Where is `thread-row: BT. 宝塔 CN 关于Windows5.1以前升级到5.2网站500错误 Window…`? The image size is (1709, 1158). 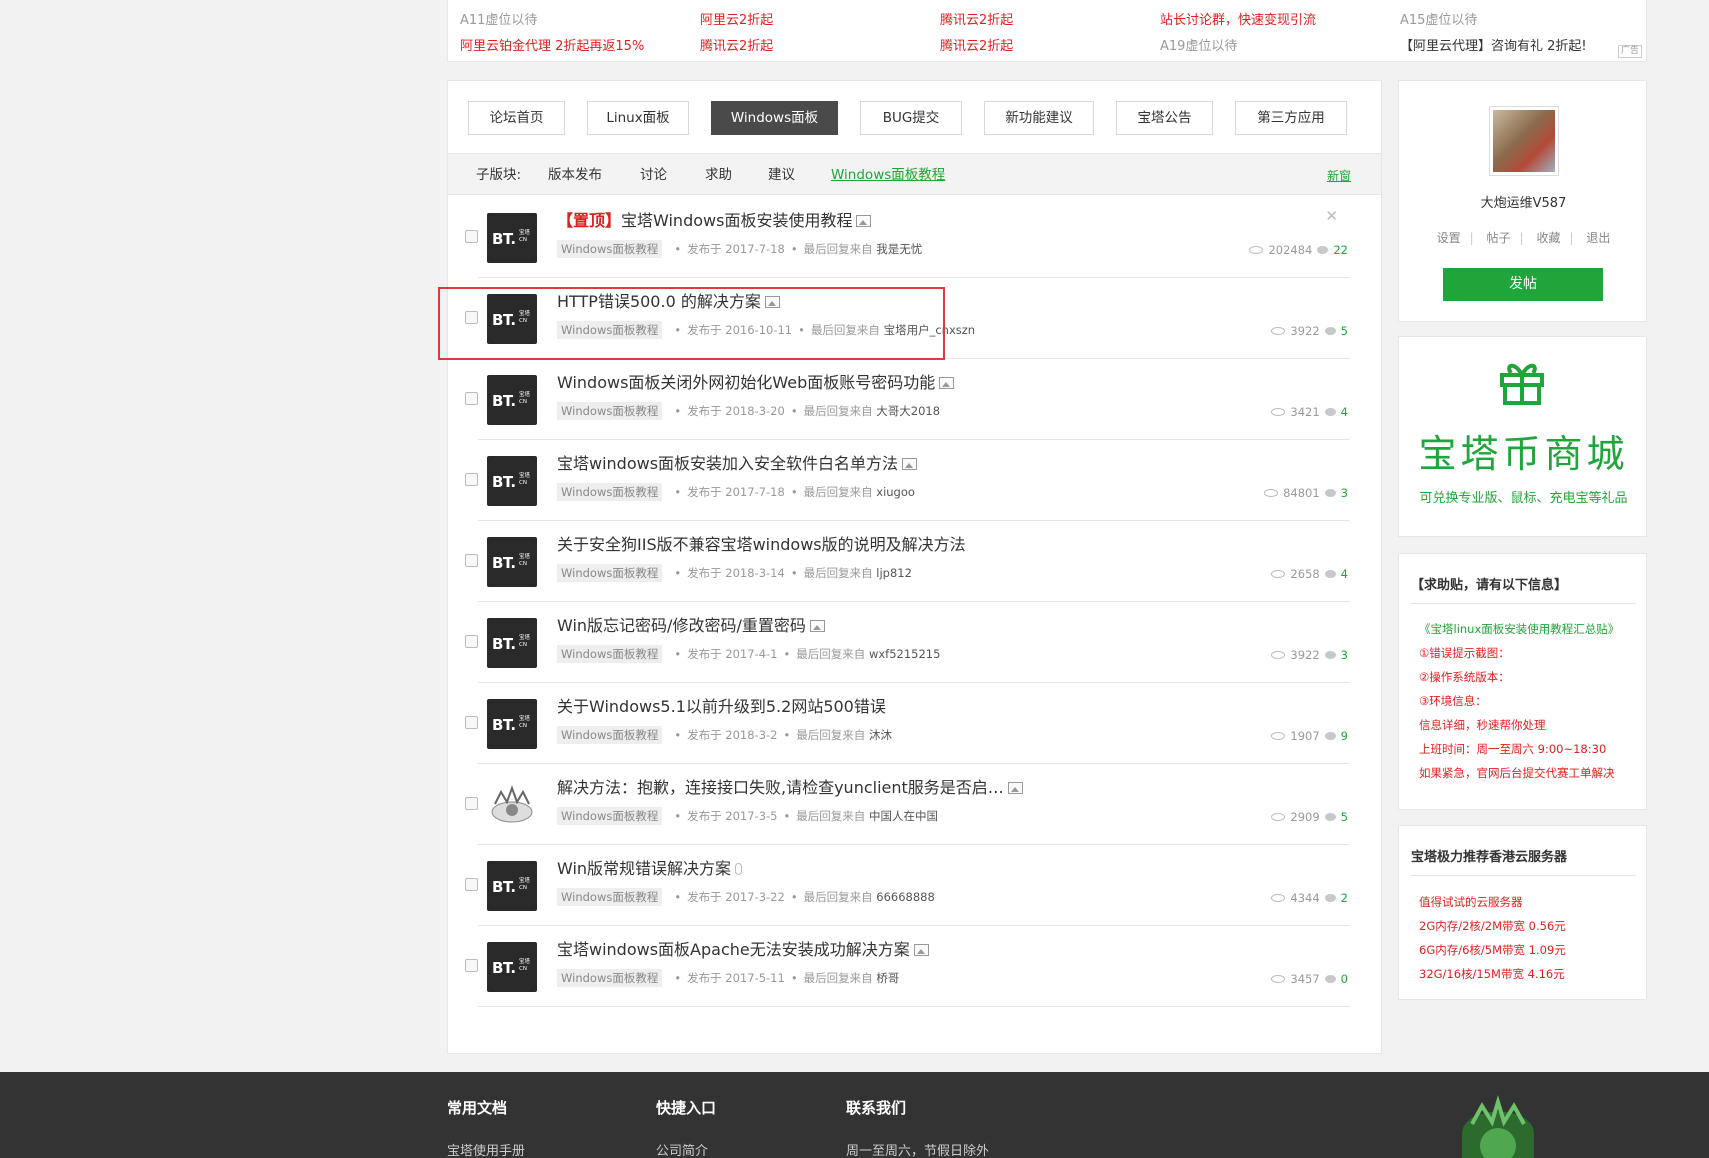 thread-row: BT. 宝塔 CN 关于Windows5.1以前升级到5.2网站500错误 Window… is located at coordinates (907, 723).